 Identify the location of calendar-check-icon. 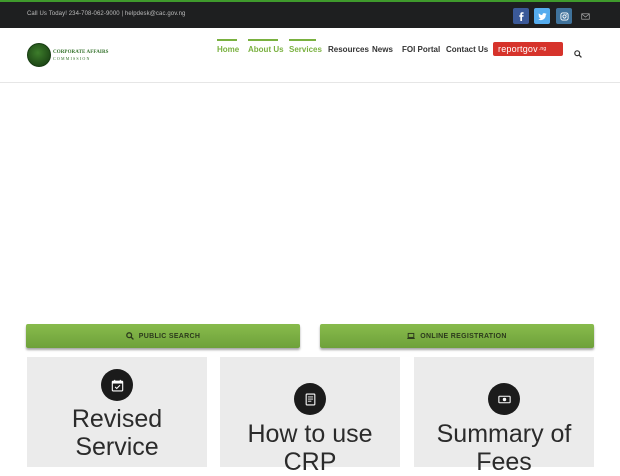
(117, 385).